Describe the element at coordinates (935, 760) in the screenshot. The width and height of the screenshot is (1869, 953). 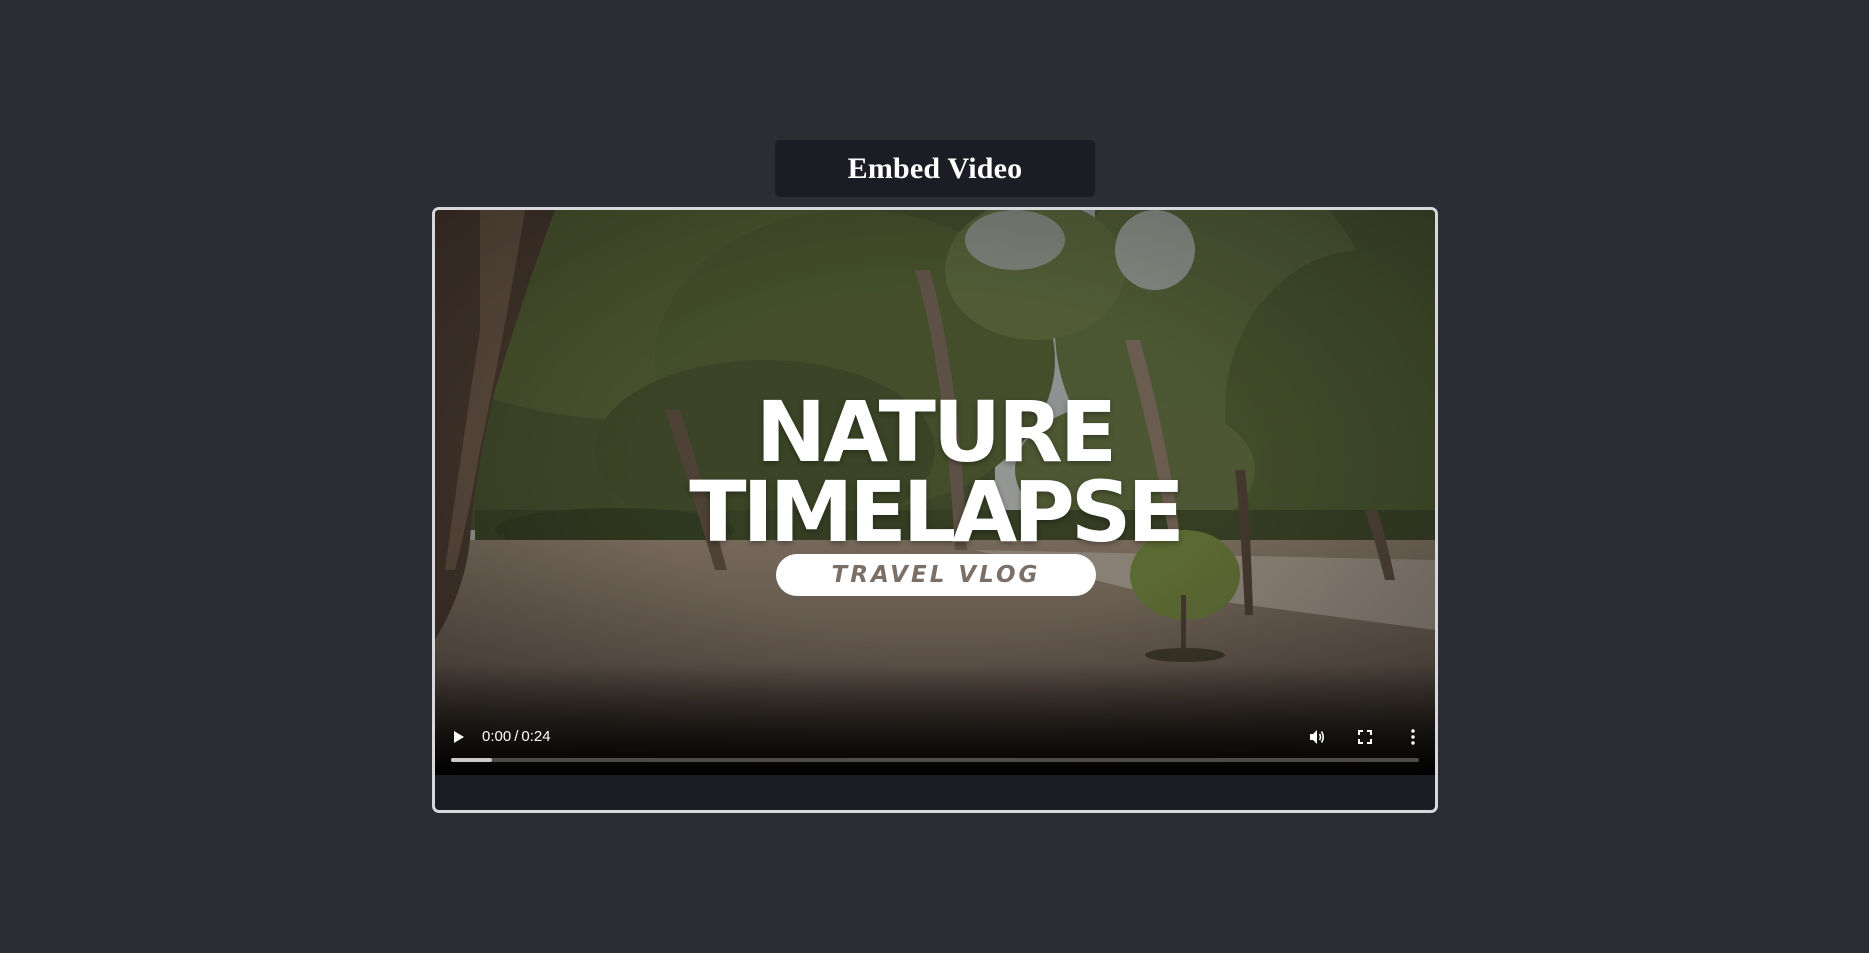
I see `progress-bar` at that location.